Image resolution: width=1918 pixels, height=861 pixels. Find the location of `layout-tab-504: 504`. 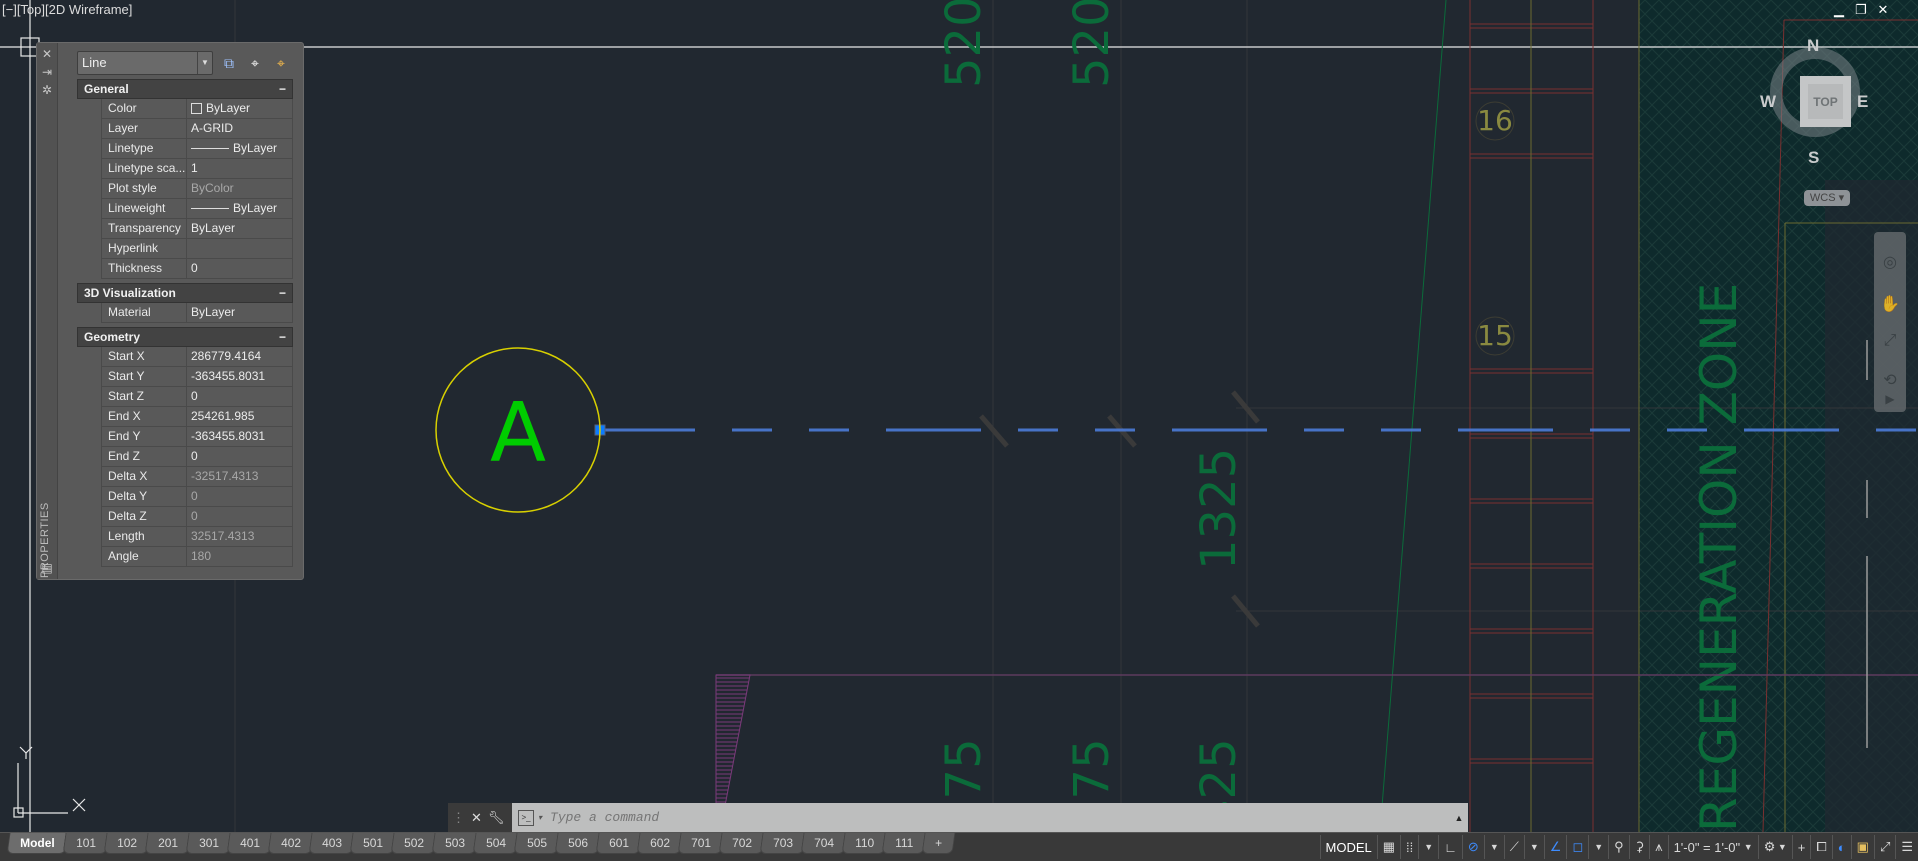

layout-tab-504: 504 is located at coordinates (496, 843).